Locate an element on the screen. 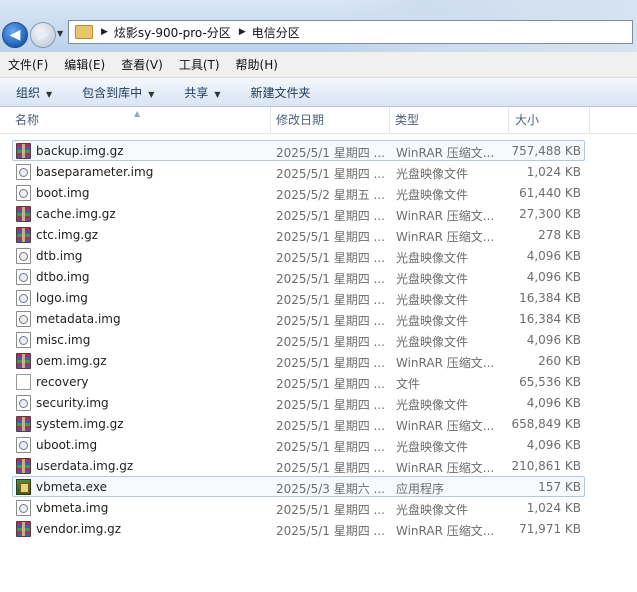 The width and height of the screenshot is (637, 592). file-row: logo.img 2025/5/1 星期四 ... 光盘映像文件 16,384 KB is located at coordinates (298, 297).